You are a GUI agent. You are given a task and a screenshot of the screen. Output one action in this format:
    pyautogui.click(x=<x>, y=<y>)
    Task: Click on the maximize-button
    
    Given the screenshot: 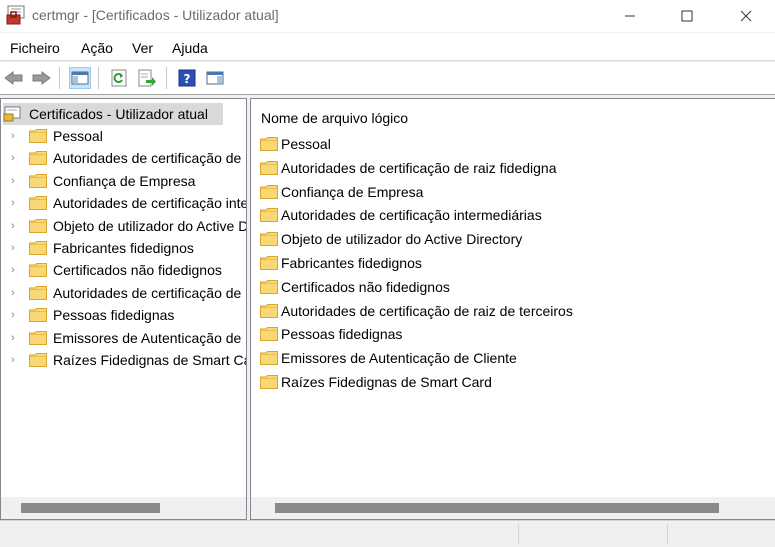 What is the action you would take?
    pyautogui.click(x=687, y=16)
    